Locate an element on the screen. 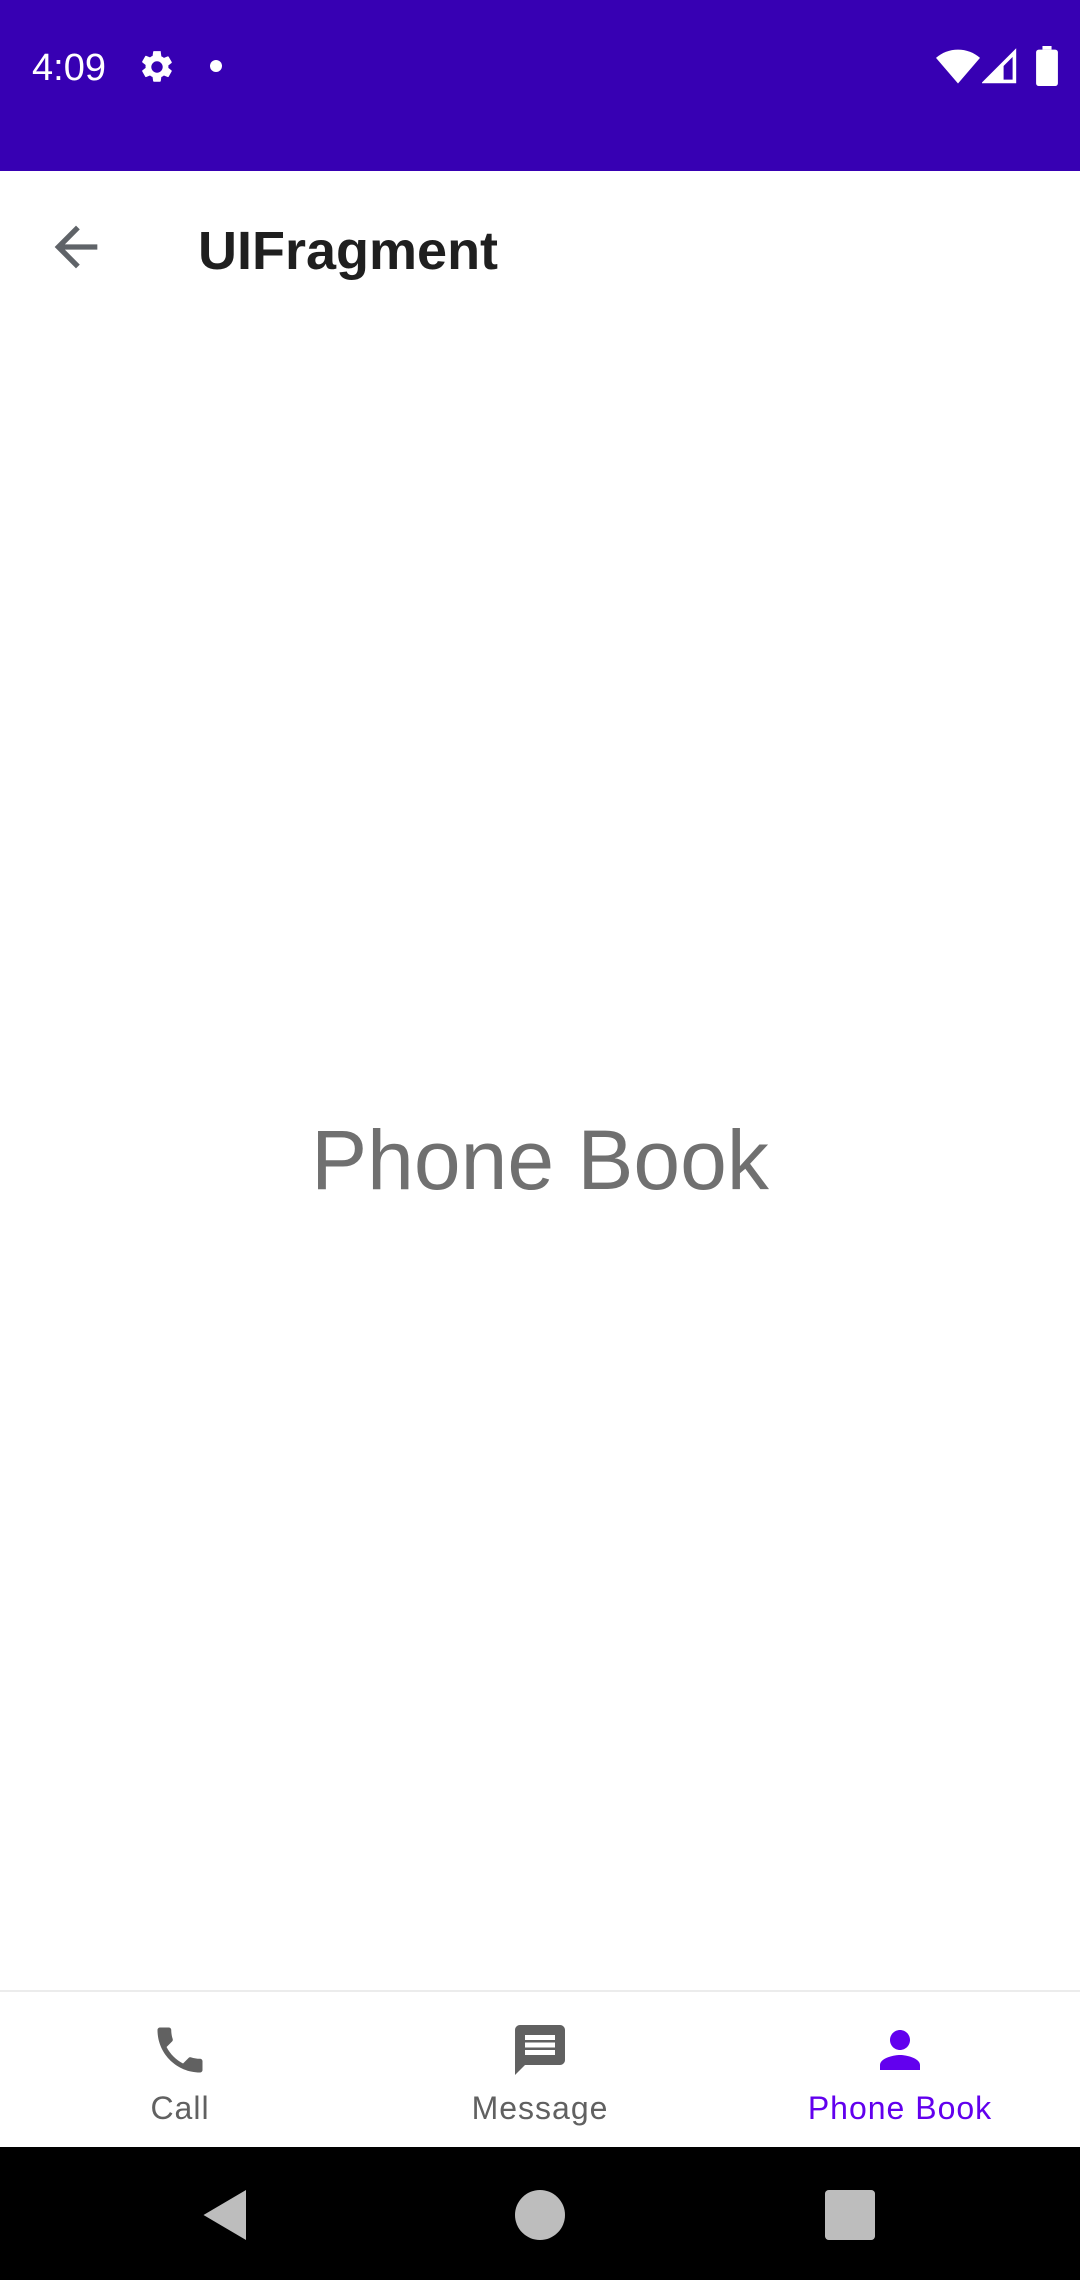 The height and width of the screenshot is (2280, 1080). back-triangle-icon is located at coordinates (226, 2215).